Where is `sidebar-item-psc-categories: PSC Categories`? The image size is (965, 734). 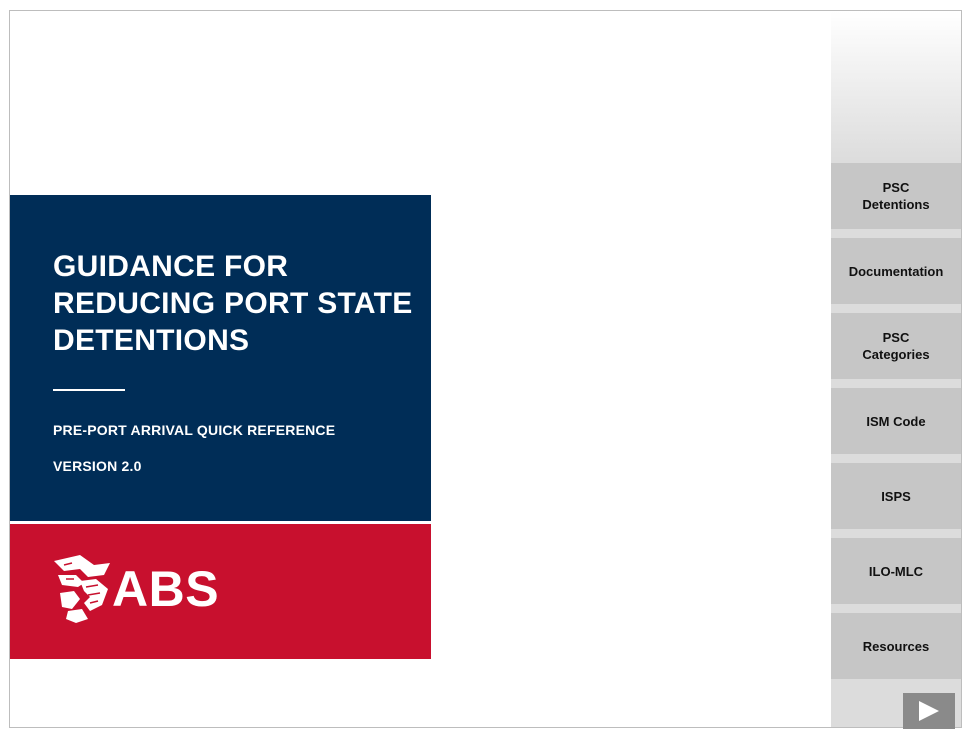 sidebar-item-psc-categories: PSC Categories is located at coordinates (896, 346).